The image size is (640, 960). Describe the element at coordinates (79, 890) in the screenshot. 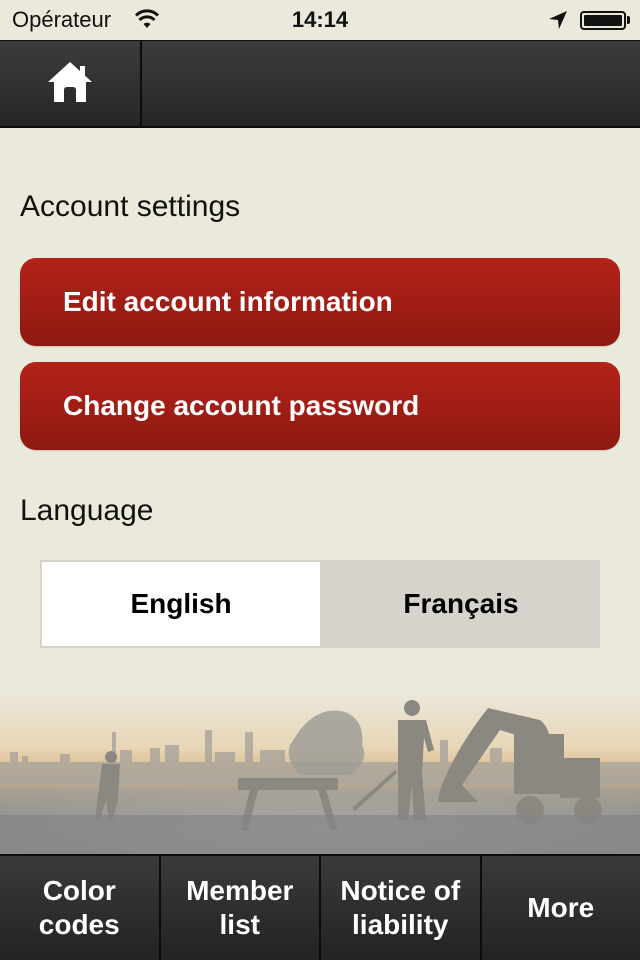

I see `tab-label-line1: Color` at that location.